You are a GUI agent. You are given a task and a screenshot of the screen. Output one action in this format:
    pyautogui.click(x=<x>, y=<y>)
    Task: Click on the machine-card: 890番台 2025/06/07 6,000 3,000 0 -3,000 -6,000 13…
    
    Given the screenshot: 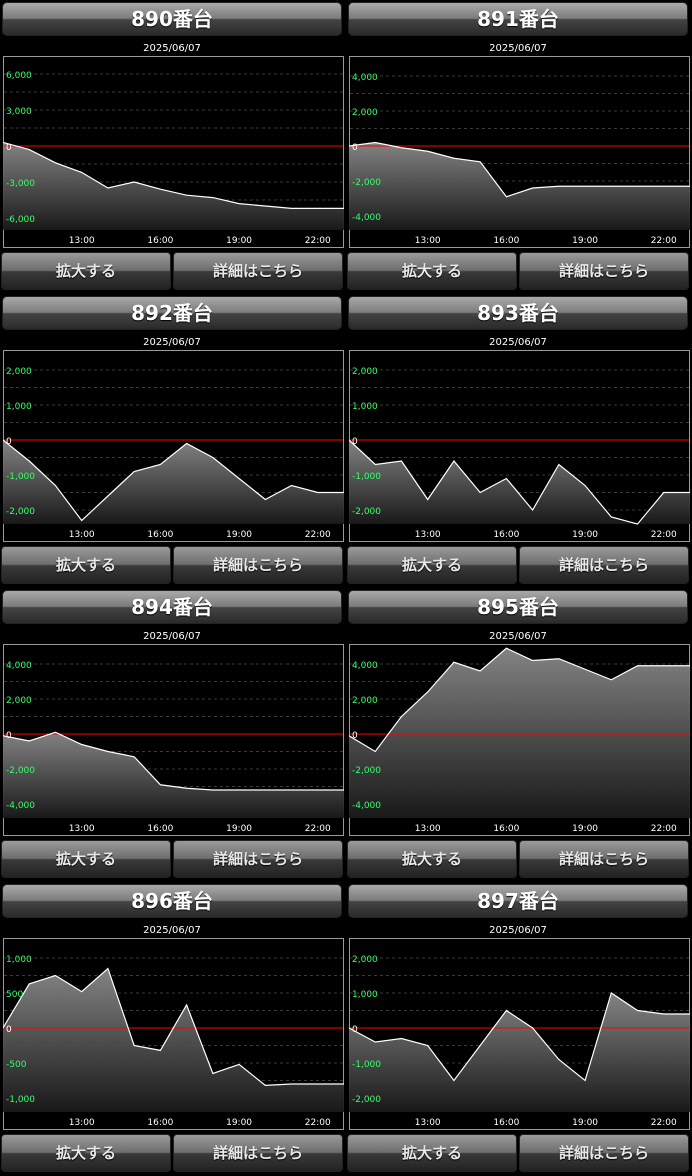 What is the action you would take?
    pyautogui.click(x=172, y=147)
    